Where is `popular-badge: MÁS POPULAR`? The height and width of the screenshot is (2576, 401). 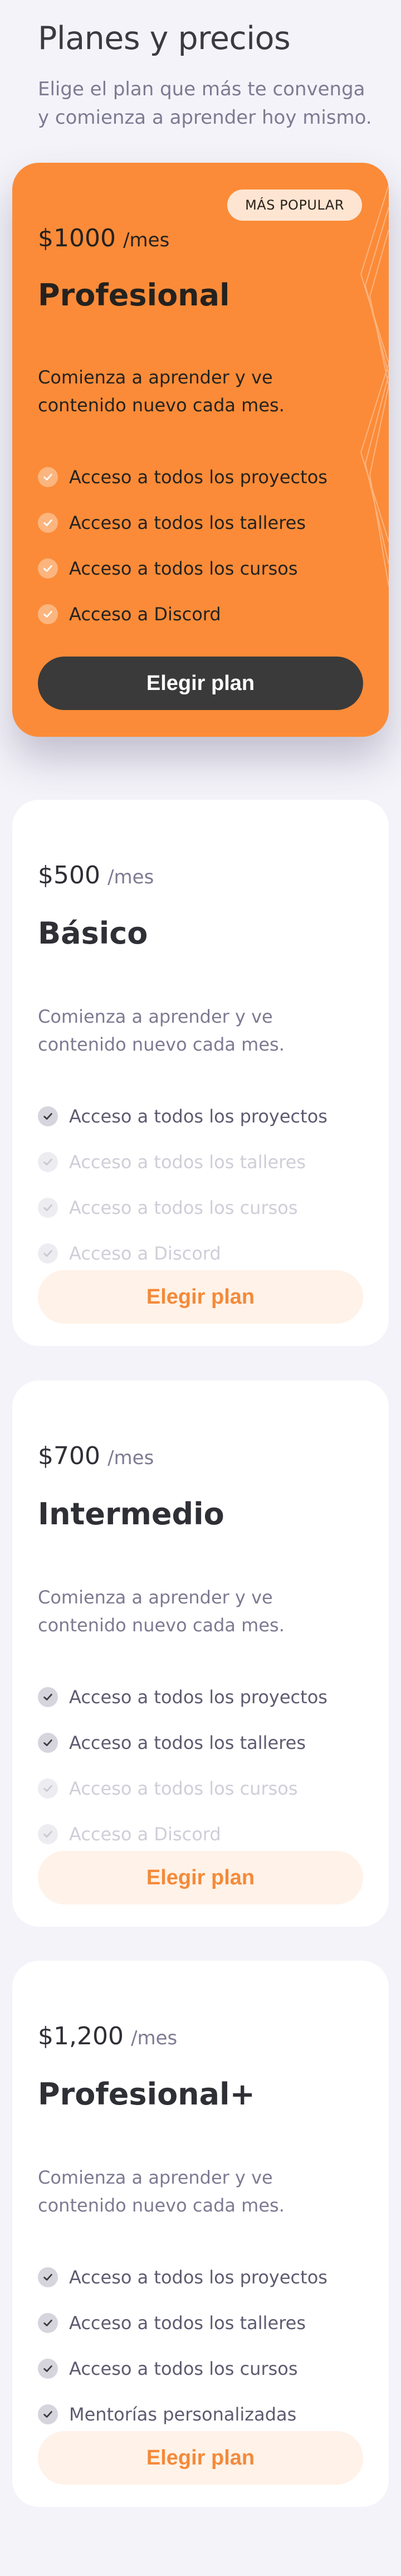 popular-badge: MÁS POPULAR is located at coordinates (295, 205).